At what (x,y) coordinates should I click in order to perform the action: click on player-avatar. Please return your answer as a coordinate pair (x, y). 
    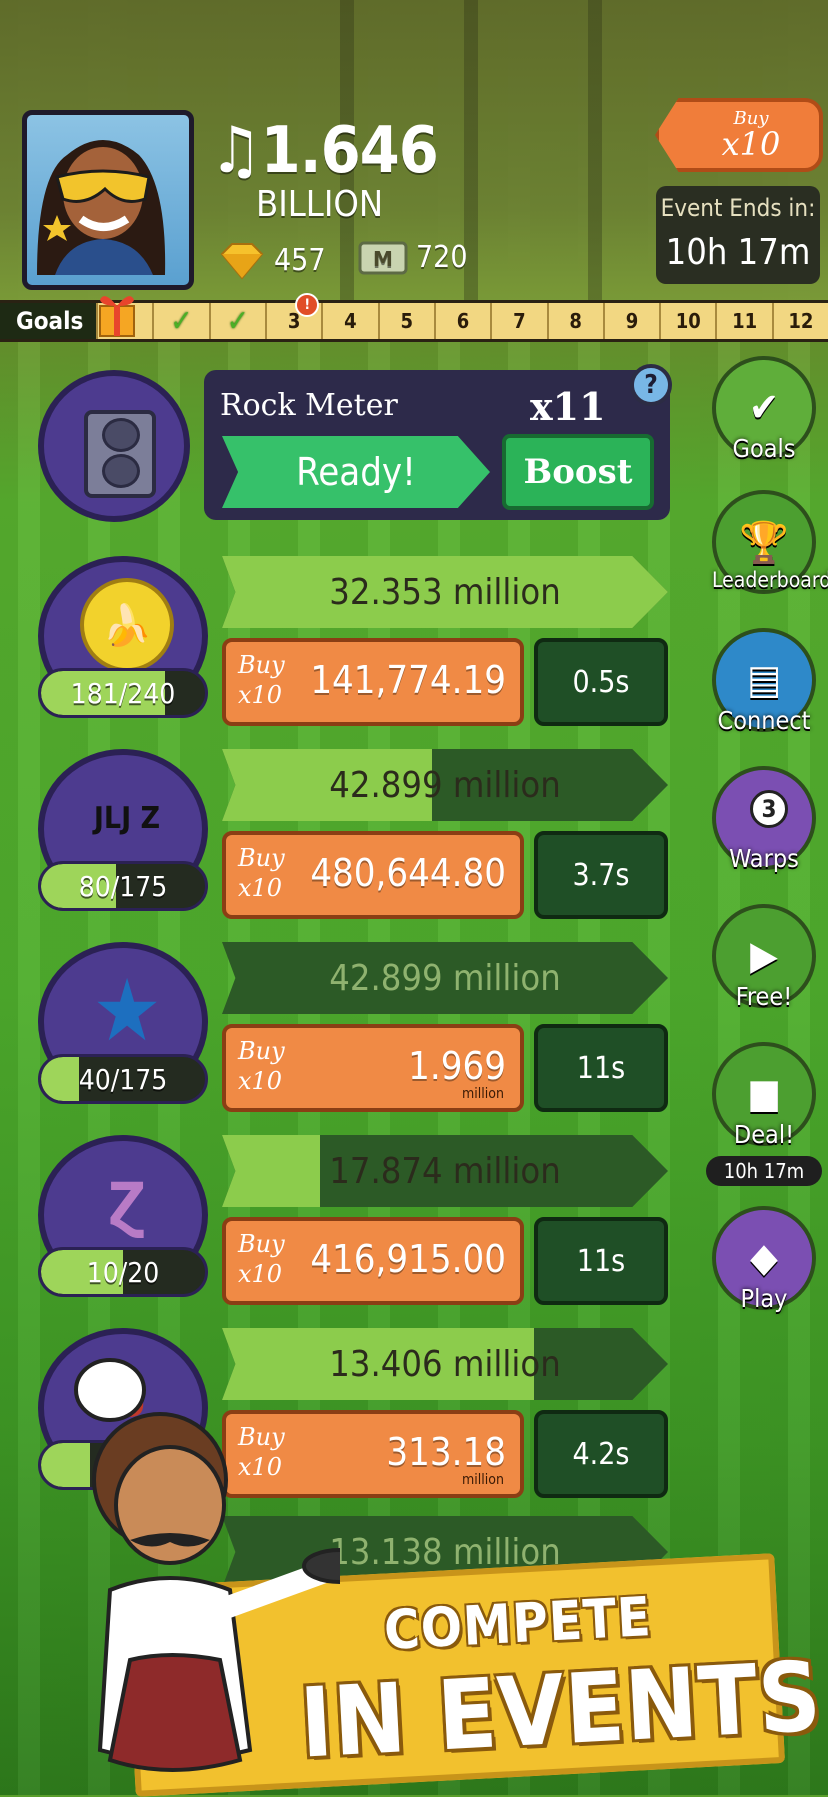
    Looking at the image, I should click on (108, 200).